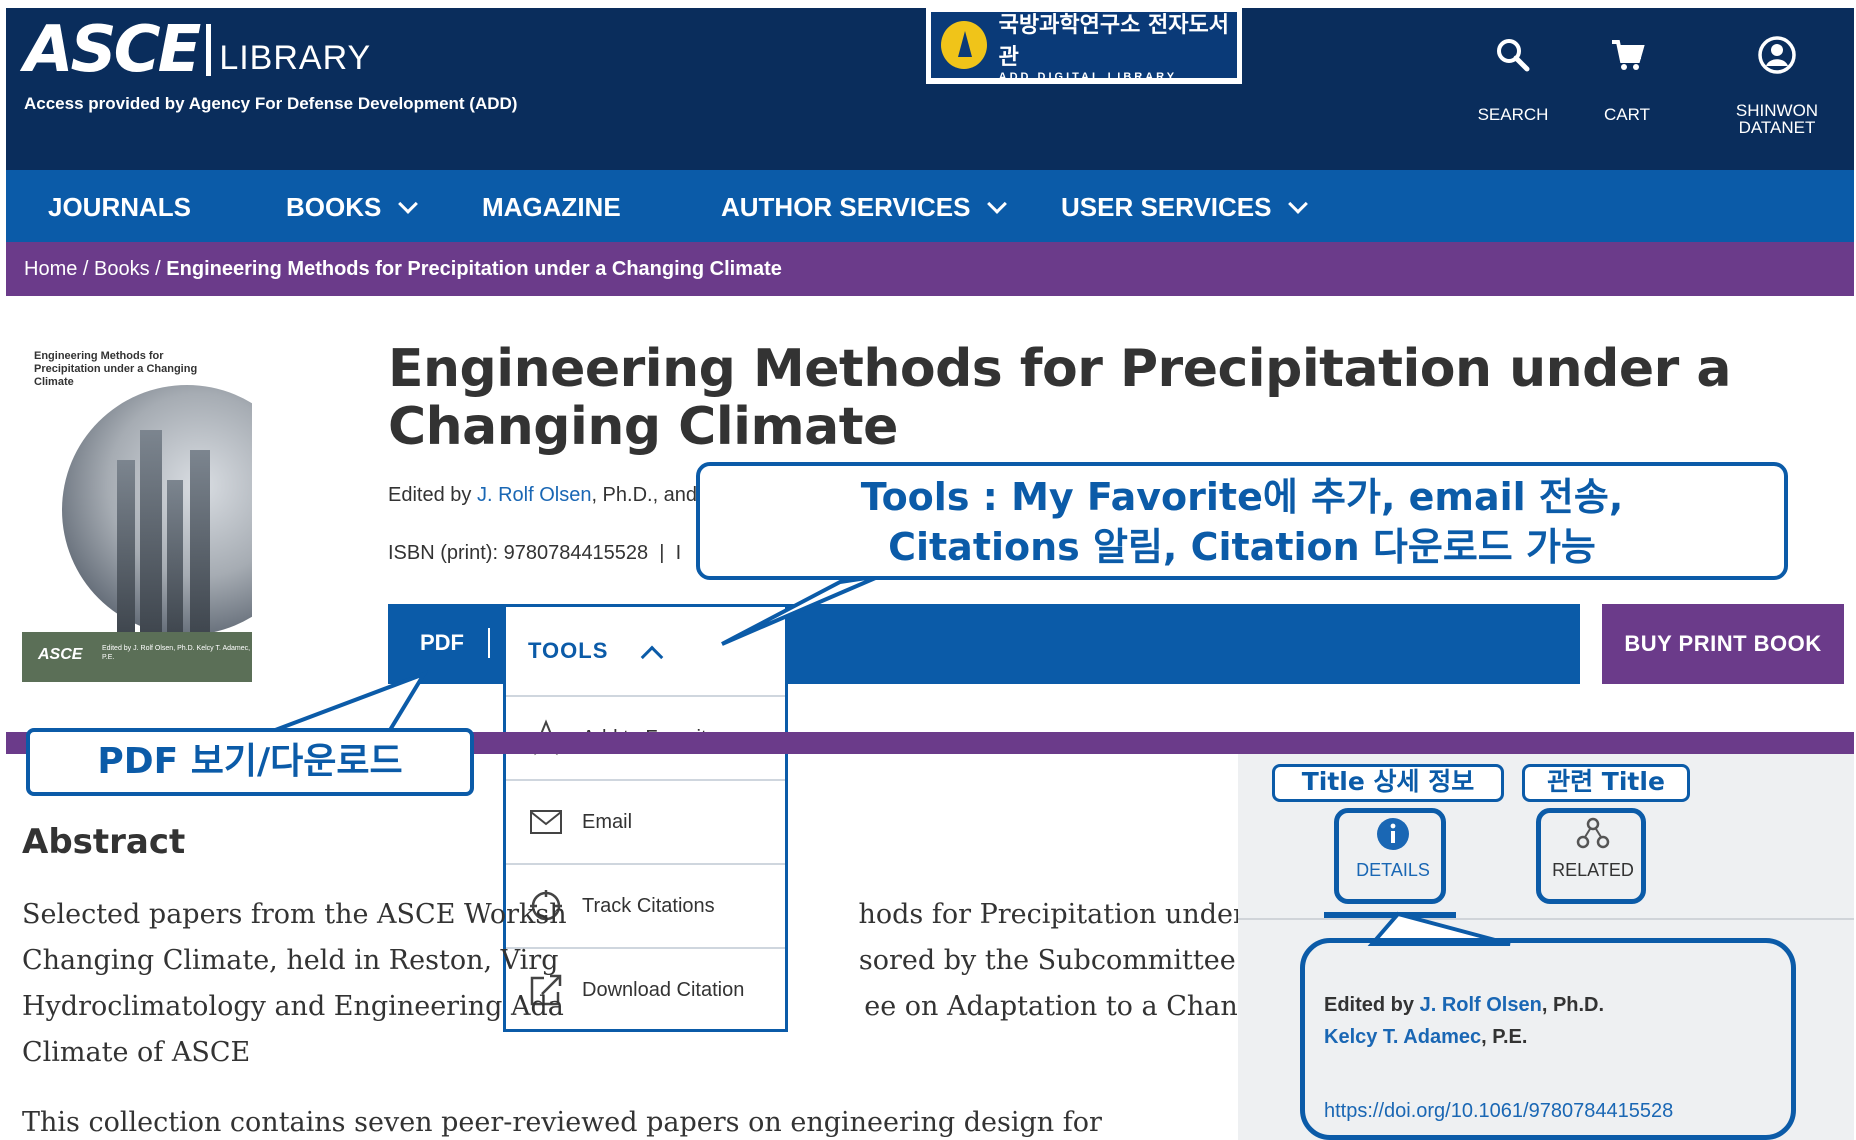  What do you see at coordinates (1513, 55) in the screenshot?
I see `search-icon` at bounding box center [1513, 55].